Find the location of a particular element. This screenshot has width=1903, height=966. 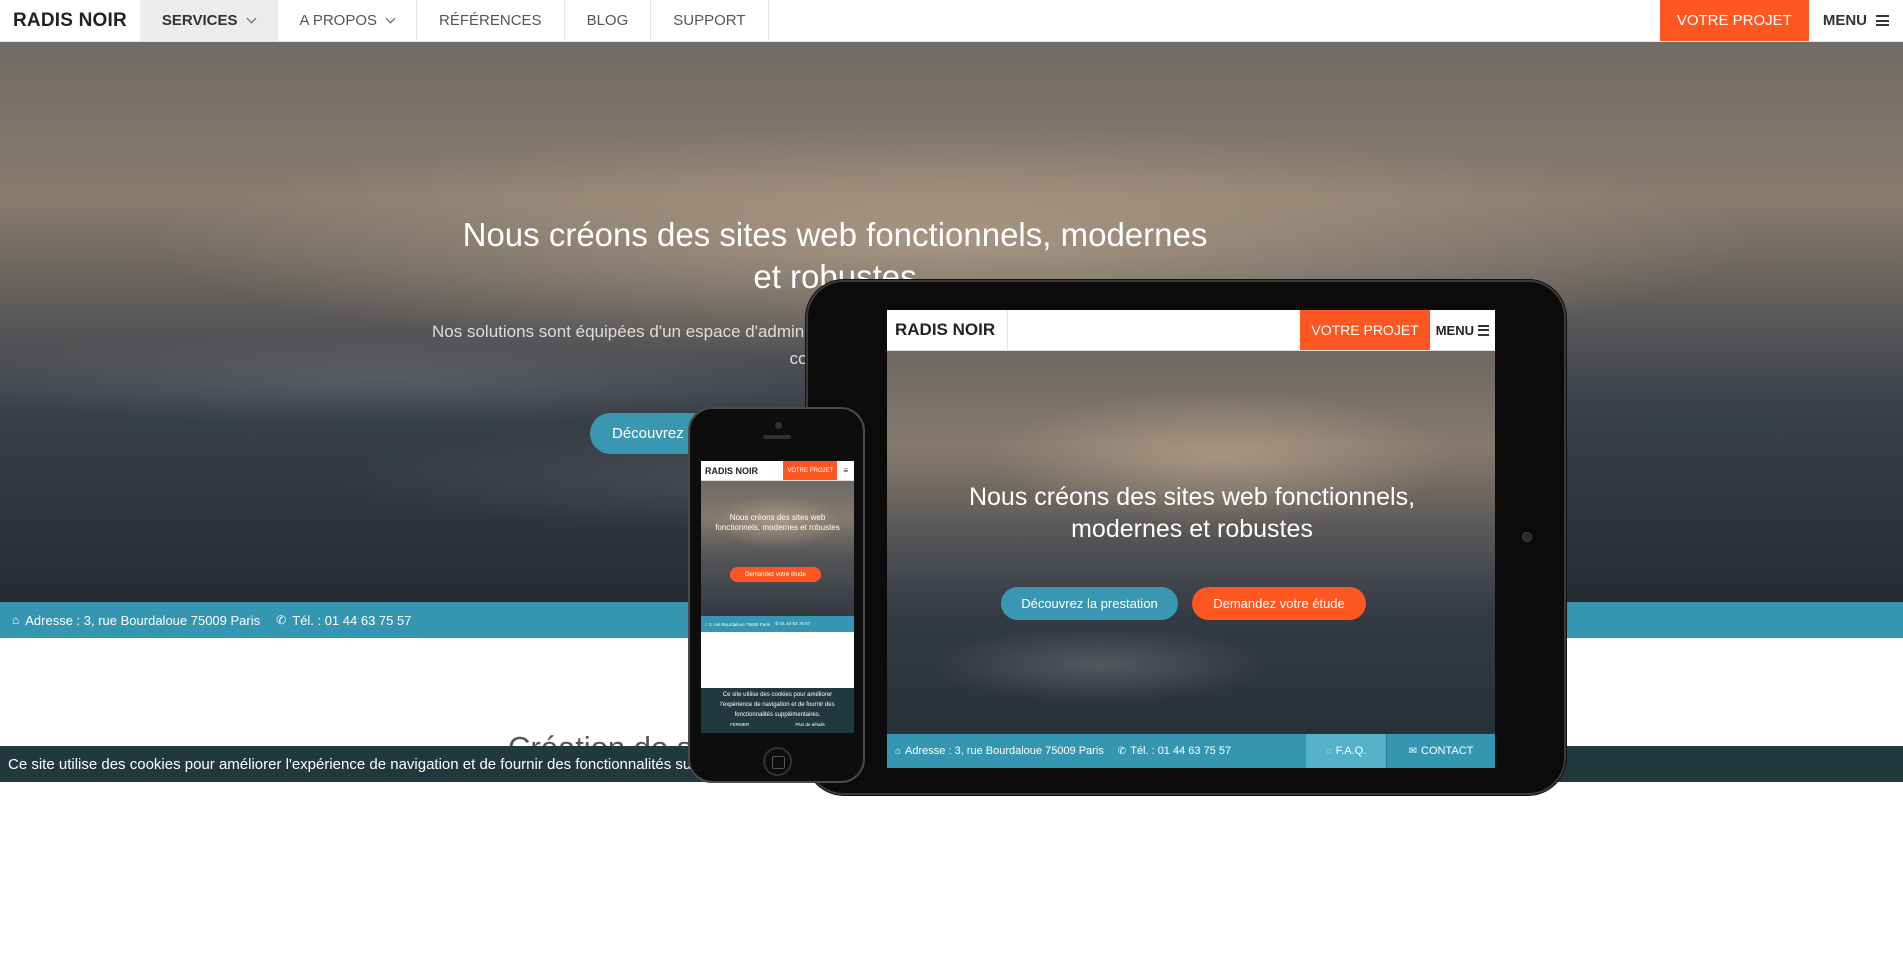

phone-camera is located at coordinates (778, 425).